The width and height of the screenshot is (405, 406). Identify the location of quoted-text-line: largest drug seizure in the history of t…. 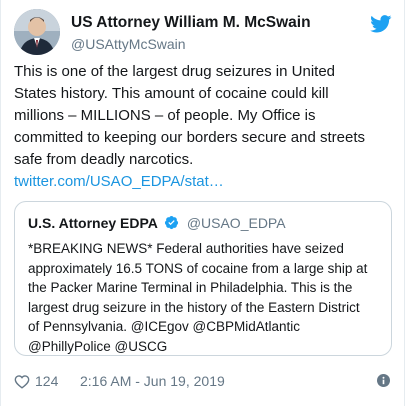
(194, 307).